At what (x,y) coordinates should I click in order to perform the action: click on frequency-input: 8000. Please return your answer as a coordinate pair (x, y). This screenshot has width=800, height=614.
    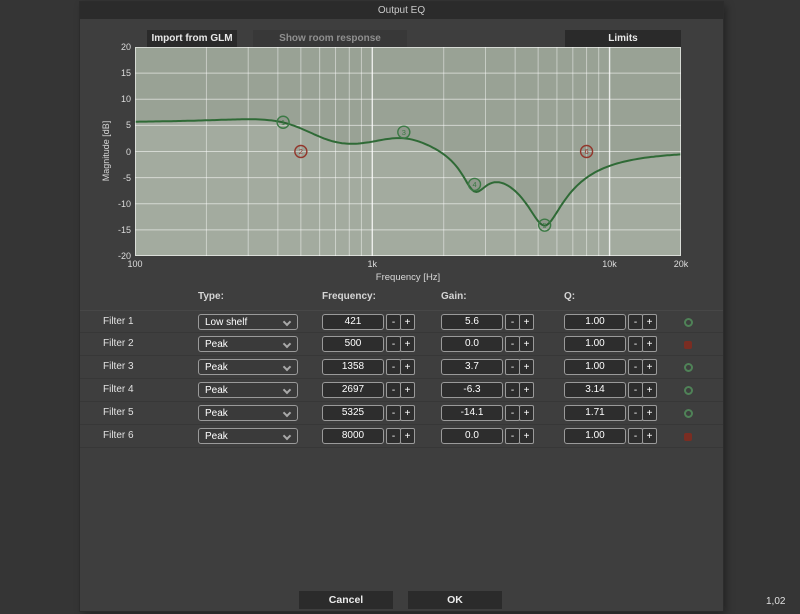
    Looking at the image, I should click on (353, 436).